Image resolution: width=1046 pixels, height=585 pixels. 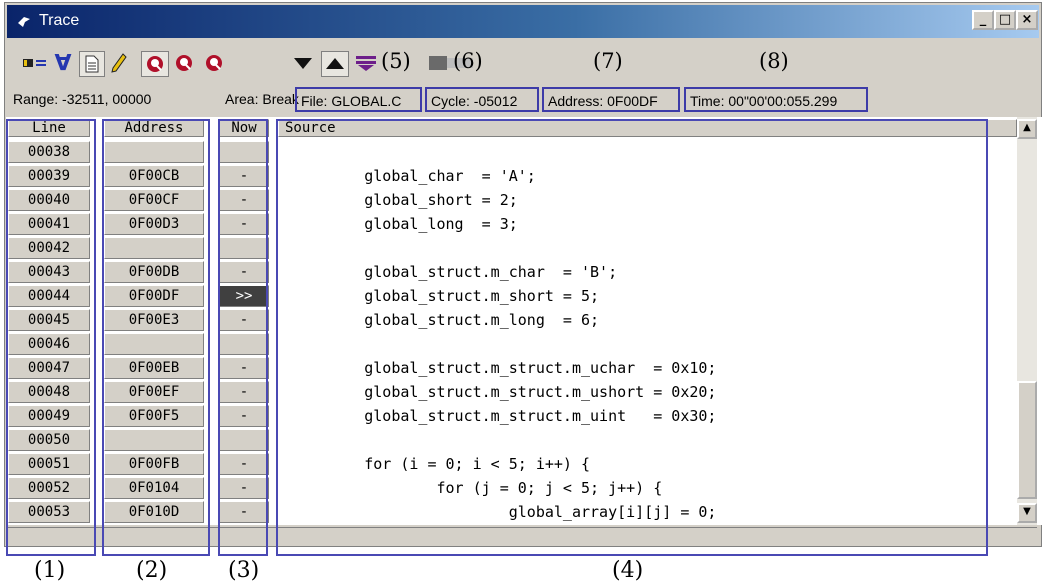 I want to click on file-status: File: GLOBAL.C, so click(x=358, y=99).